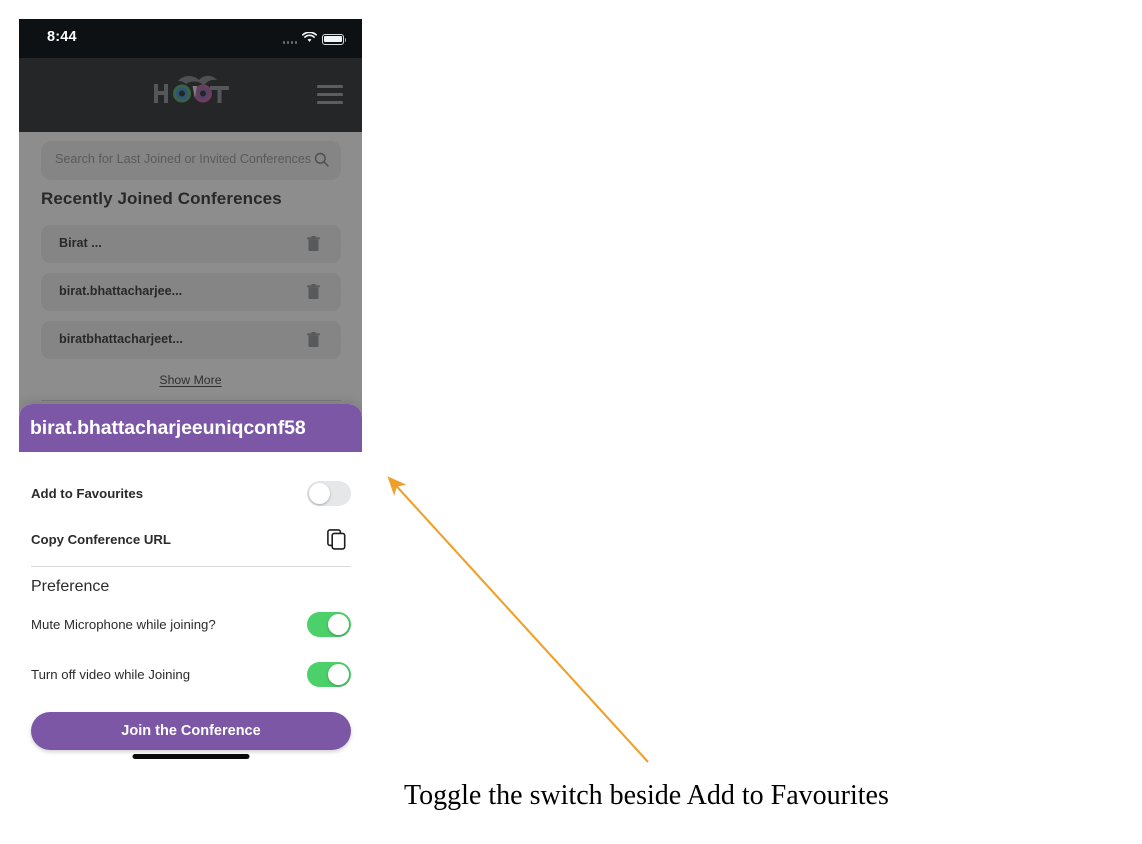 The height and width of the screenshot is (844, 1142). I want to click on turn-off-video-toggle, so click(329, 674).